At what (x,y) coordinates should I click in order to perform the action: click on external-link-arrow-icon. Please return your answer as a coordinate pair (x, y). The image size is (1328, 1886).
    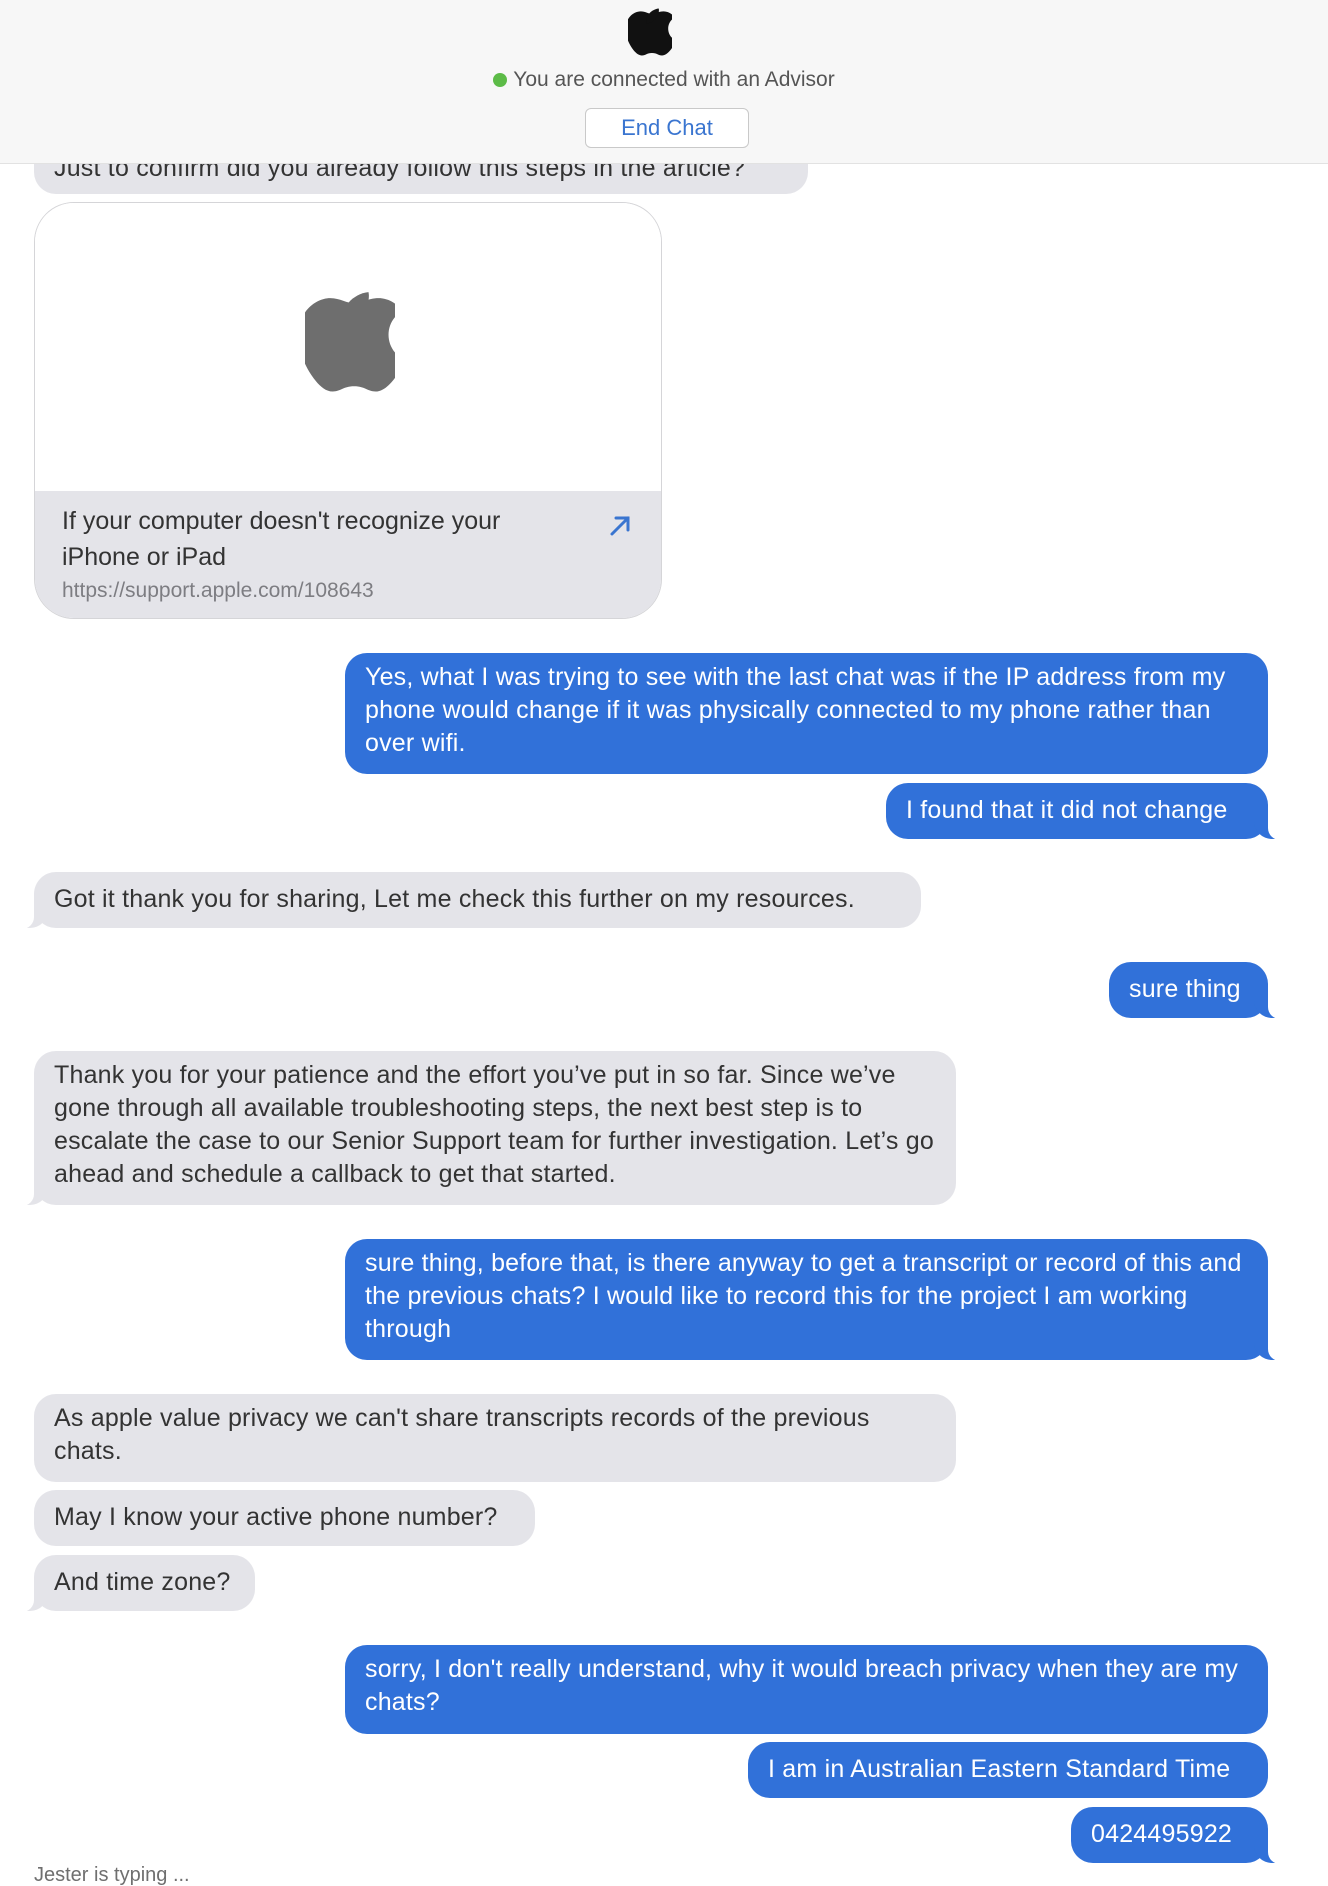
    Looking at the image, I should click on (620, 526).